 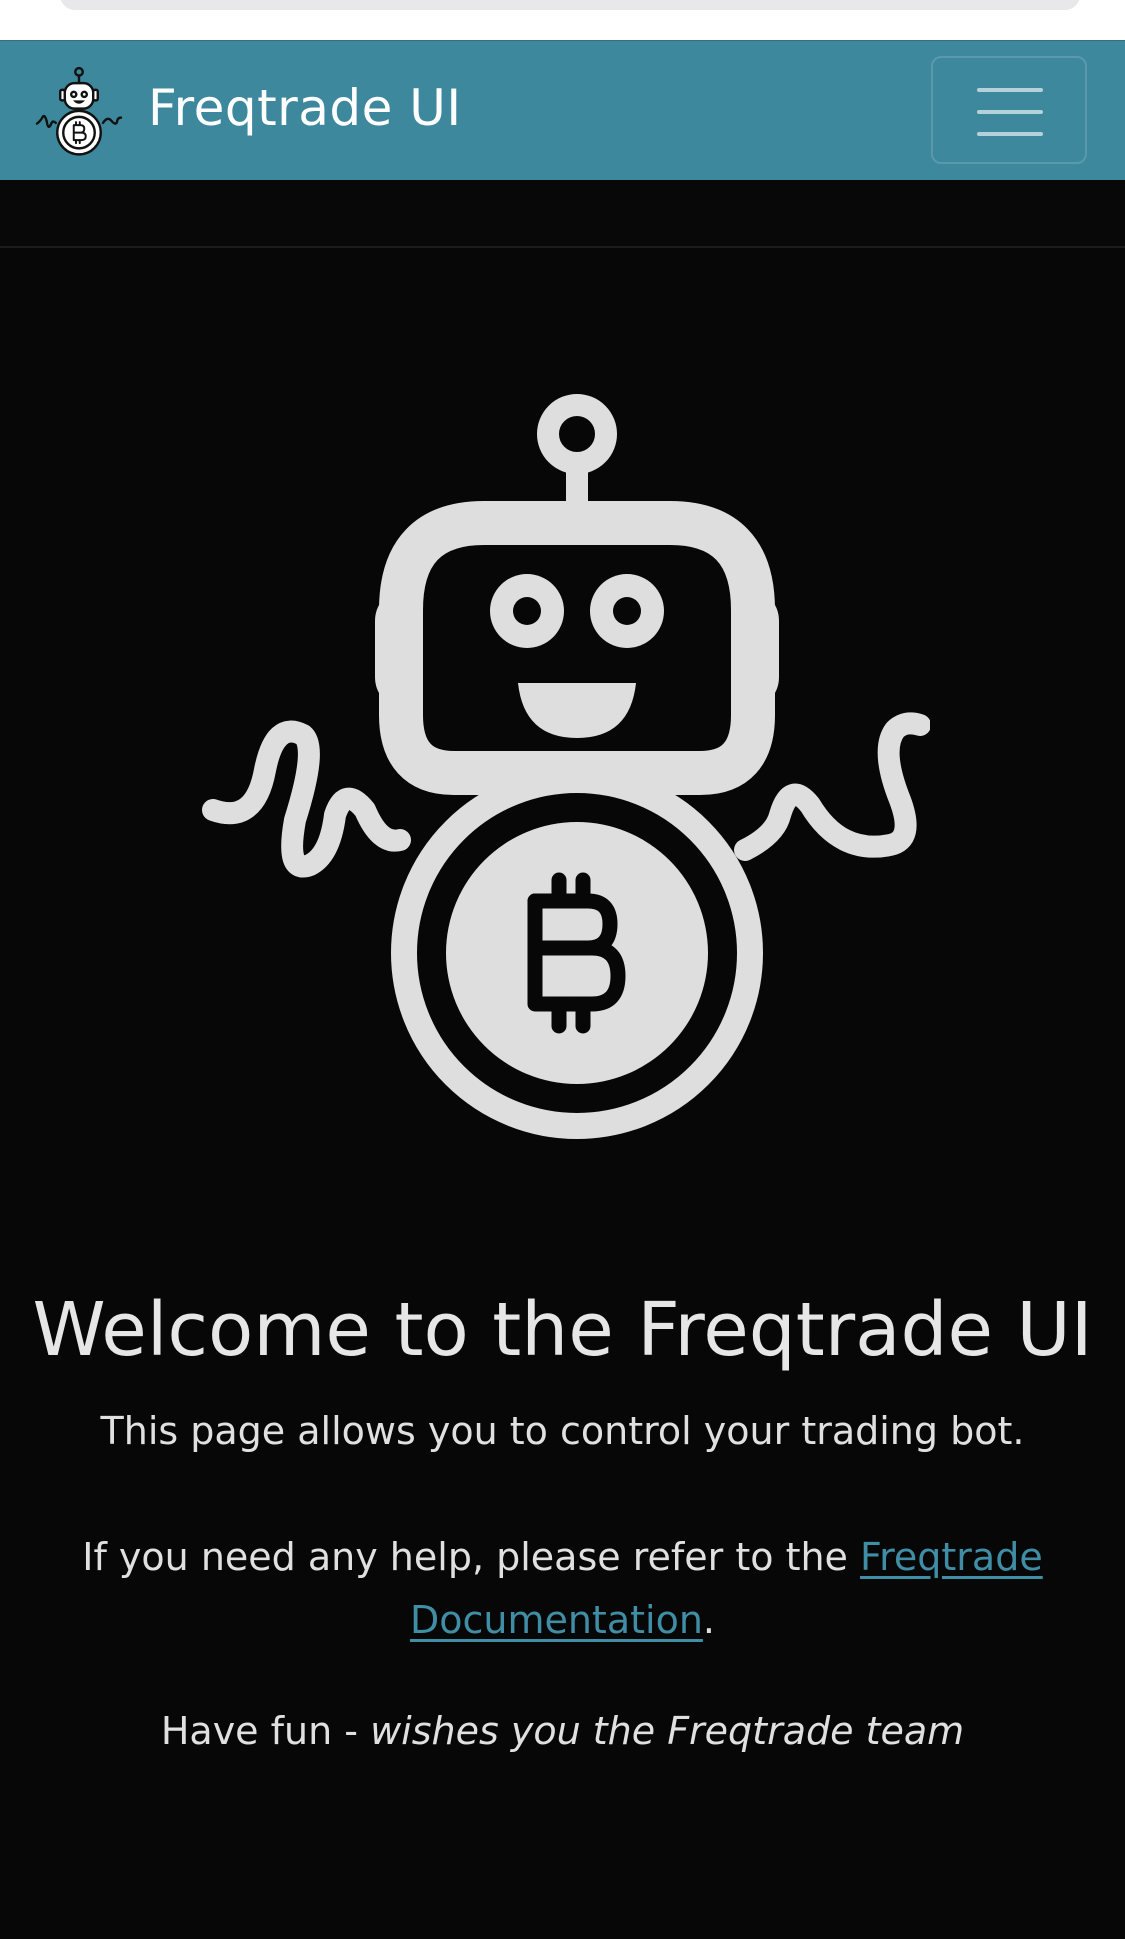 I want to click on farewell-paragraph: Have fun - wishes you the Freqtrade team, so click(x=562, y=1731).